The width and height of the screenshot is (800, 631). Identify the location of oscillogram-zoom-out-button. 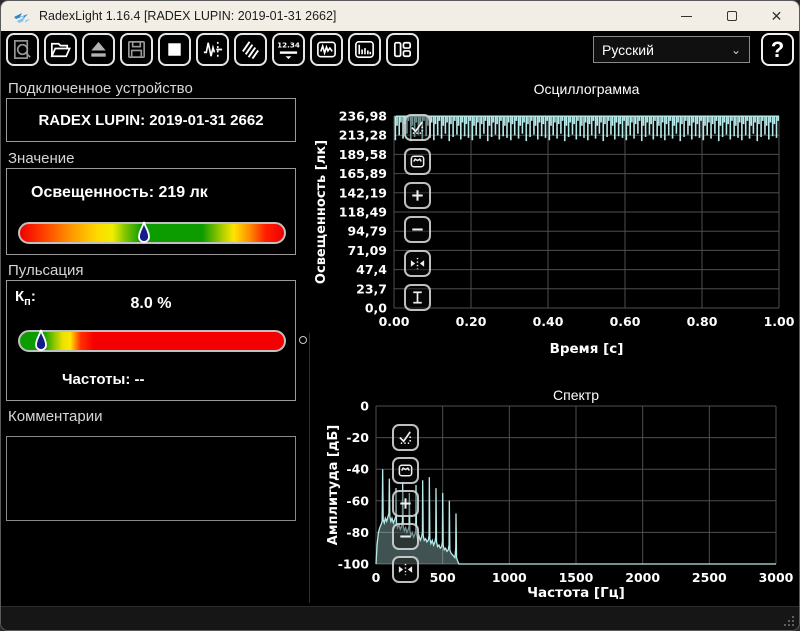
(417, 229).